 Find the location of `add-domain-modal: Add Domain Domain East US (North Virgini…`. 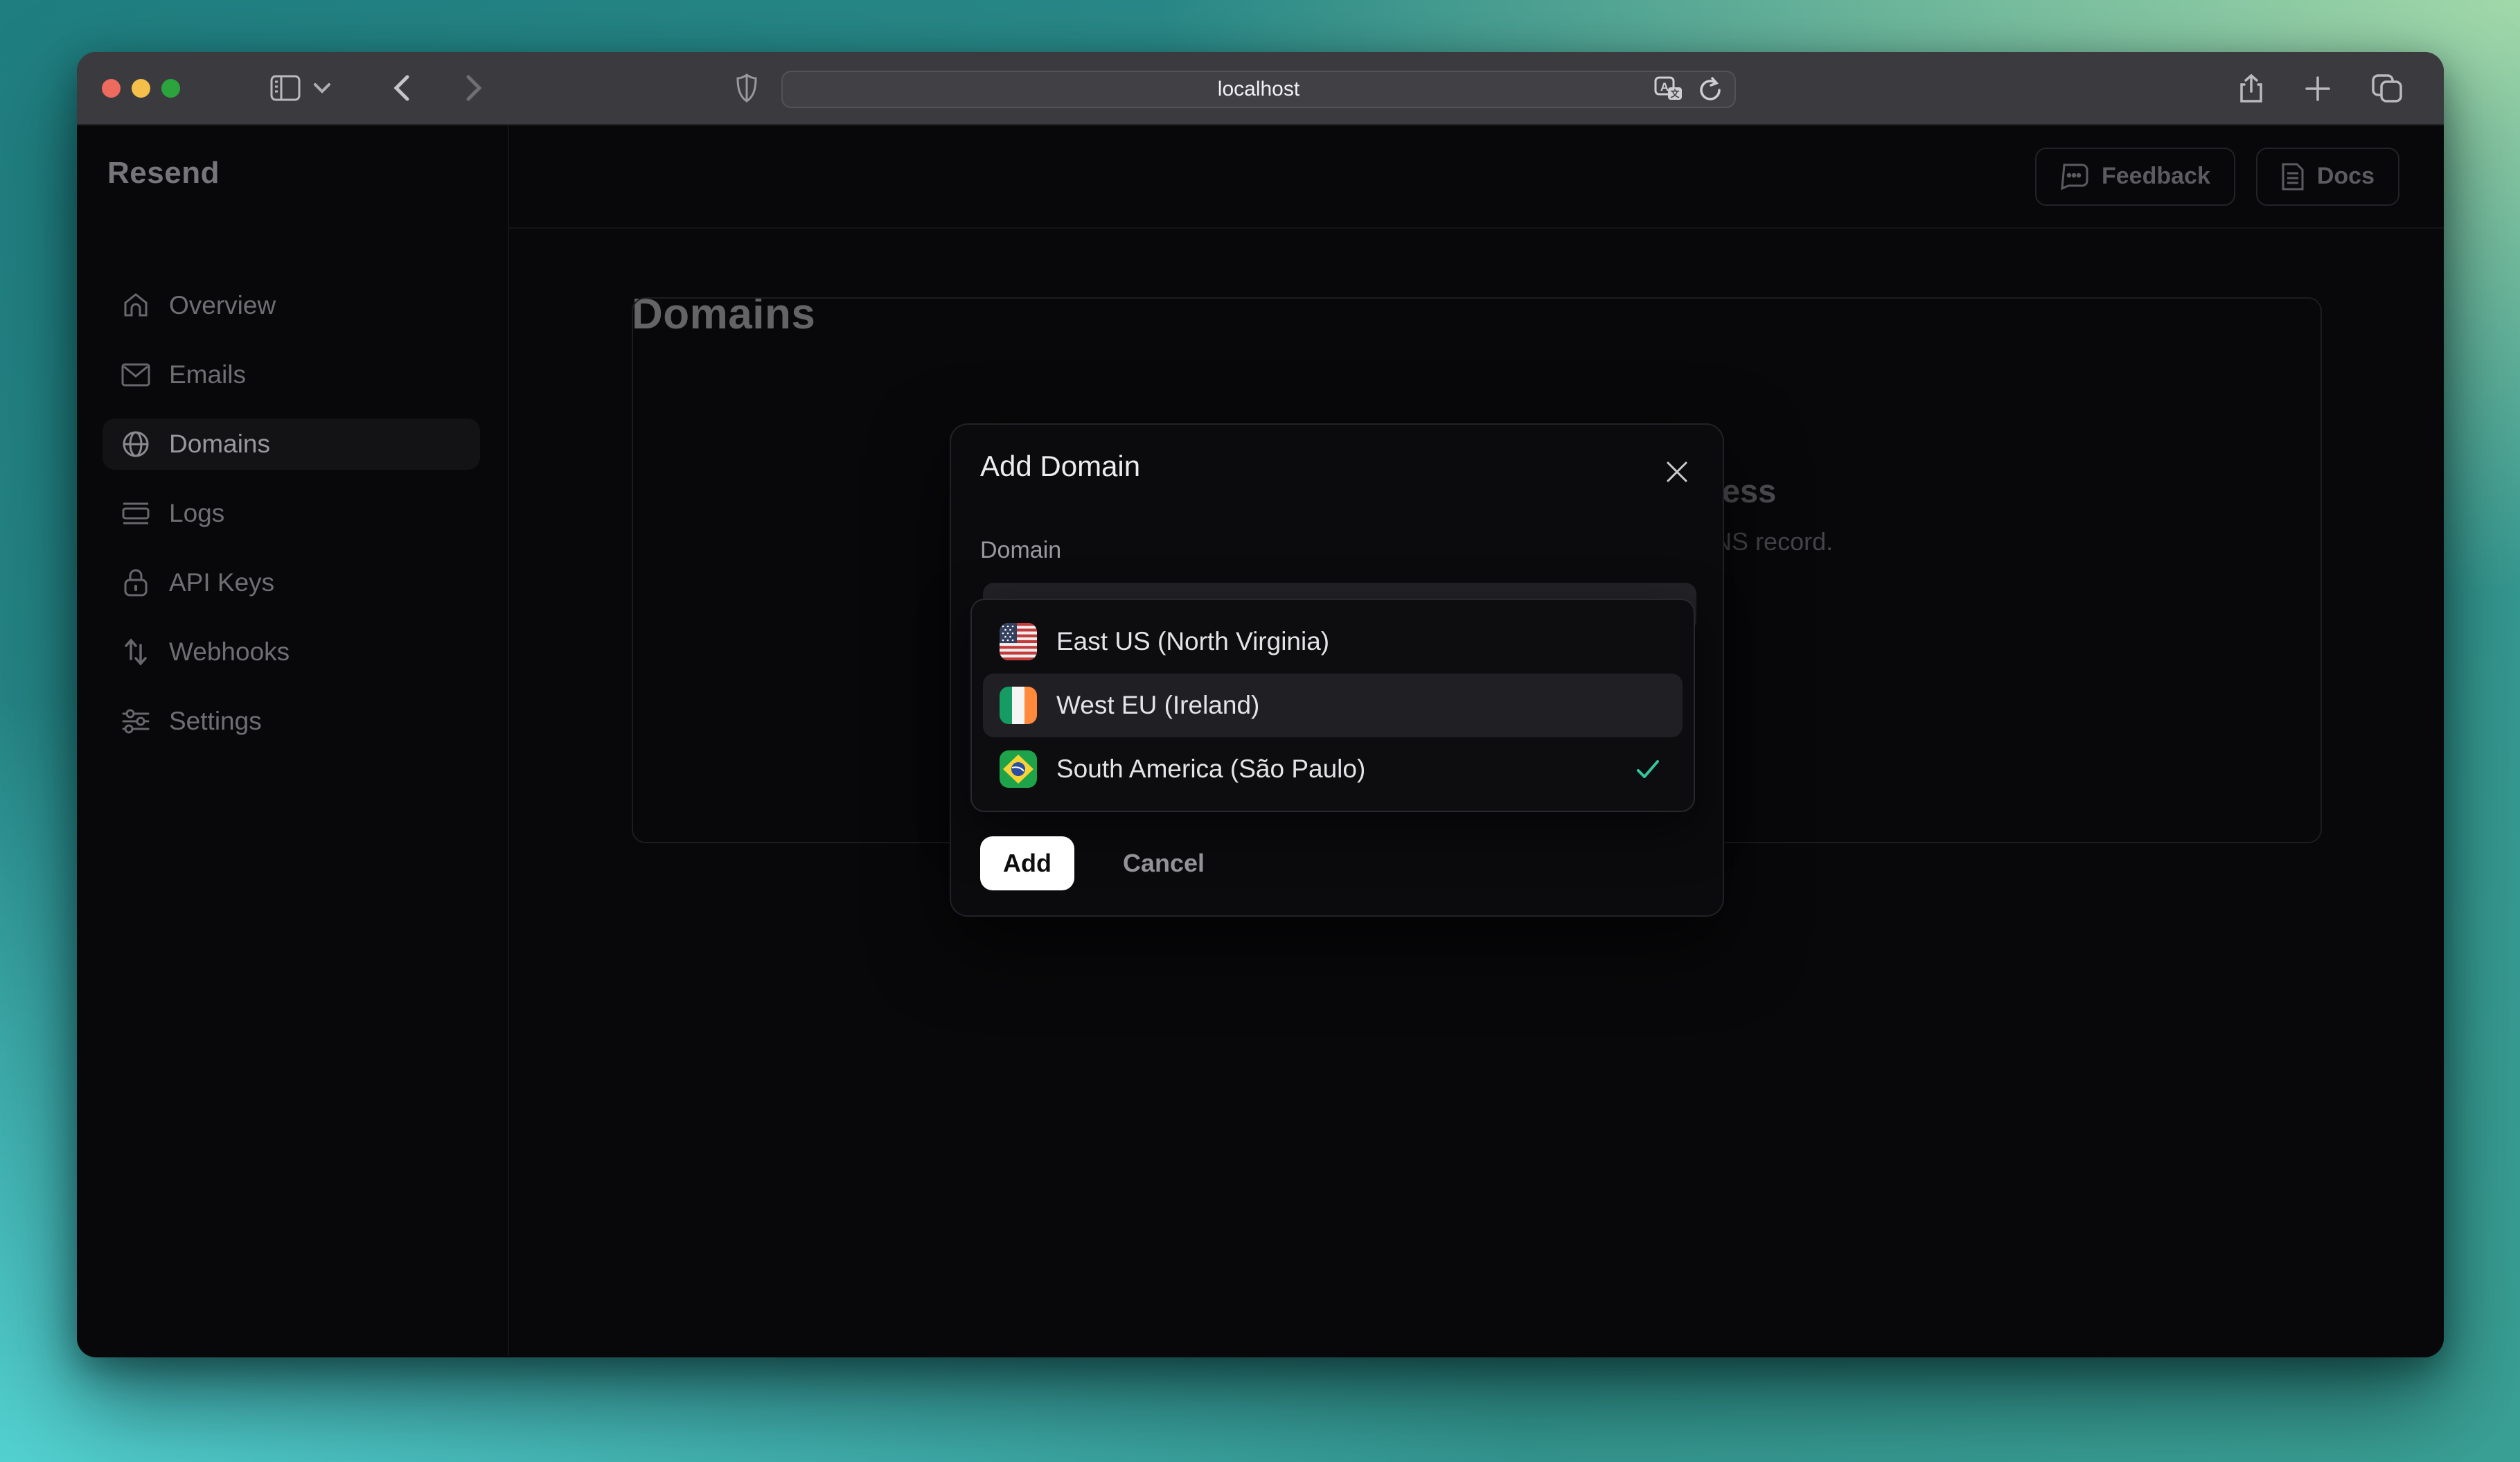

add-domain-modal: Add Domain Domain East US (North Virgini… is located at coordinates (1337, 670).